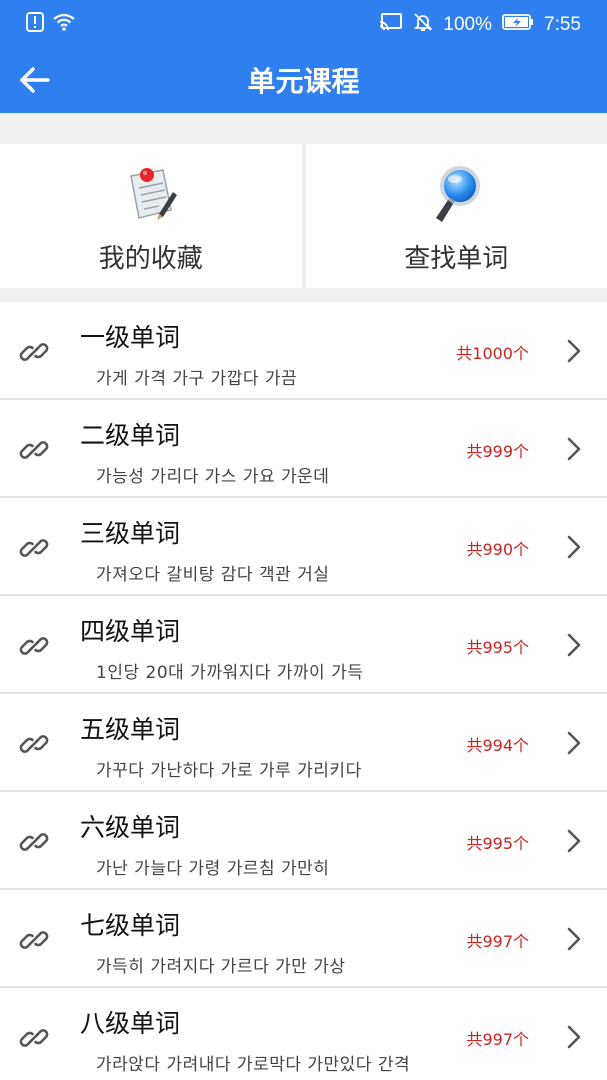  Describe the element at coordinates (303, 841) in the screenshot. I see `level-row-6: 六级单词 가난 가늘다 가령 가르침 가만히 共995个` at that location.